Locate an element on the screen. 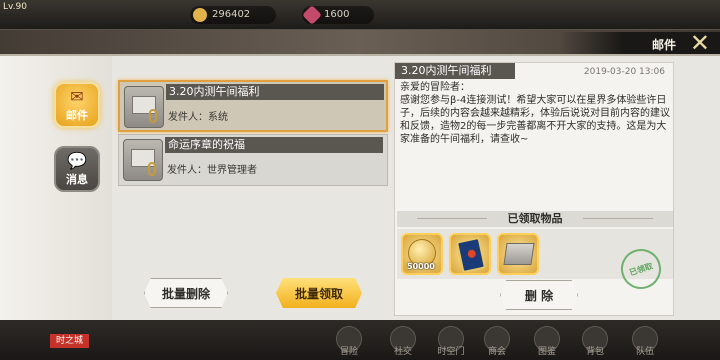 This screenshot has width=720, height=360. gold-counter: 296402 is located at coordinates (233, 15).